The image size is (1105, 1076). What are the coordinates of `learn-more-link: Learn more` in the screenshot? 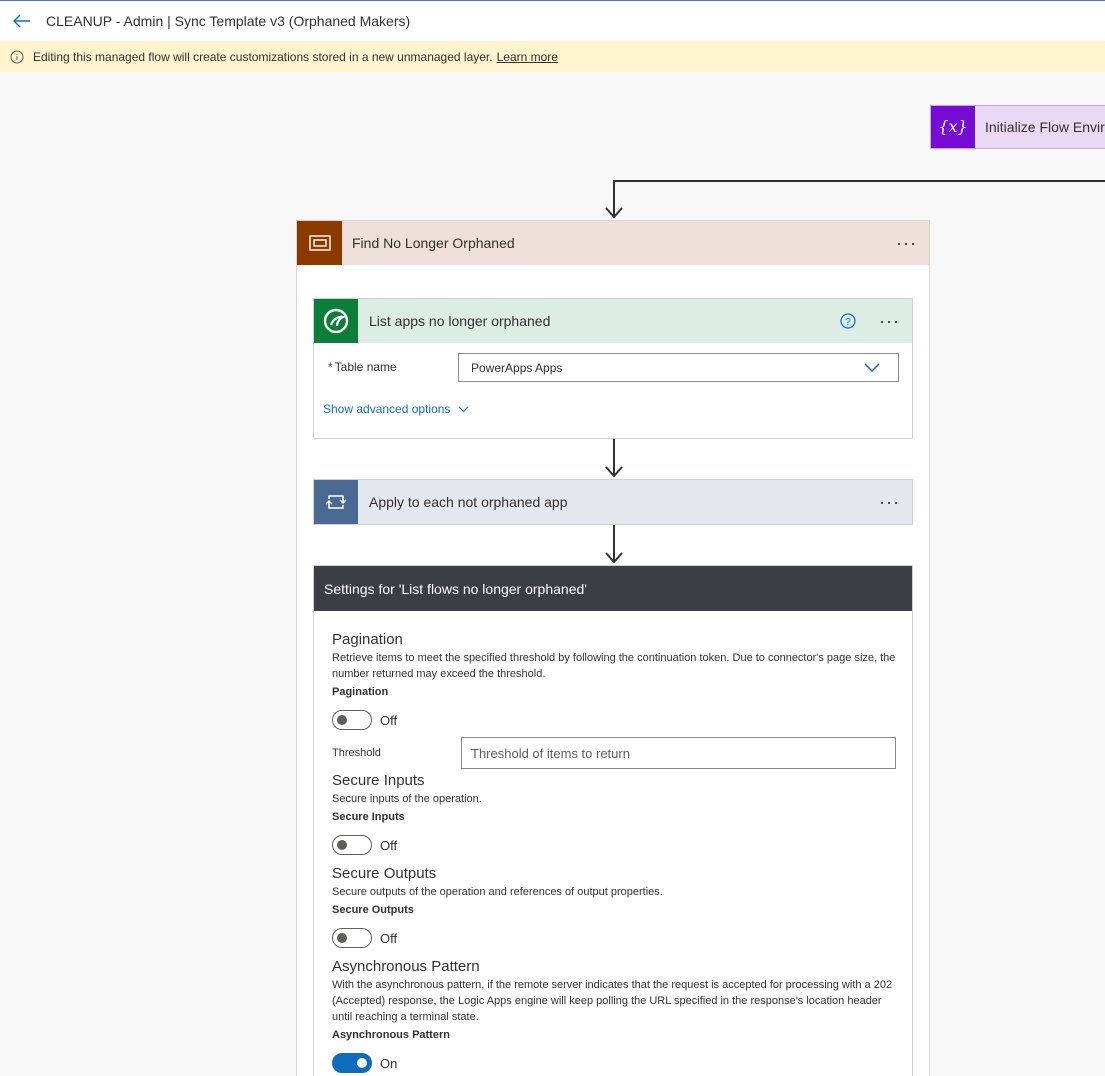 It's located at (527, 57).